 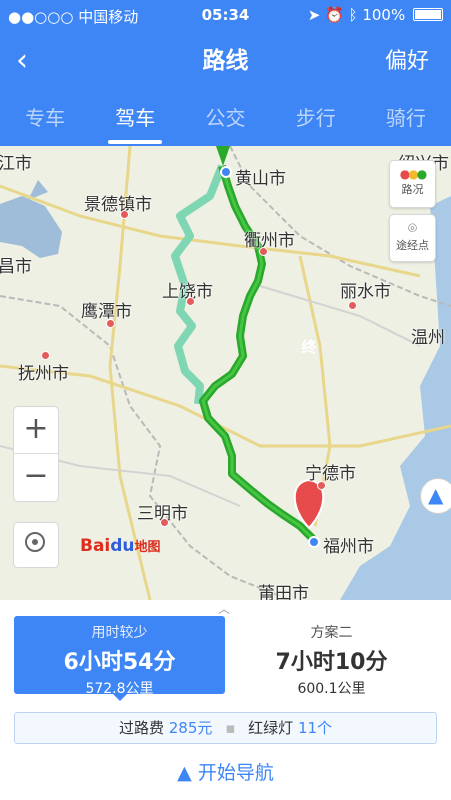 I want to click on page-title: 路线, so click(x=225, y=61).